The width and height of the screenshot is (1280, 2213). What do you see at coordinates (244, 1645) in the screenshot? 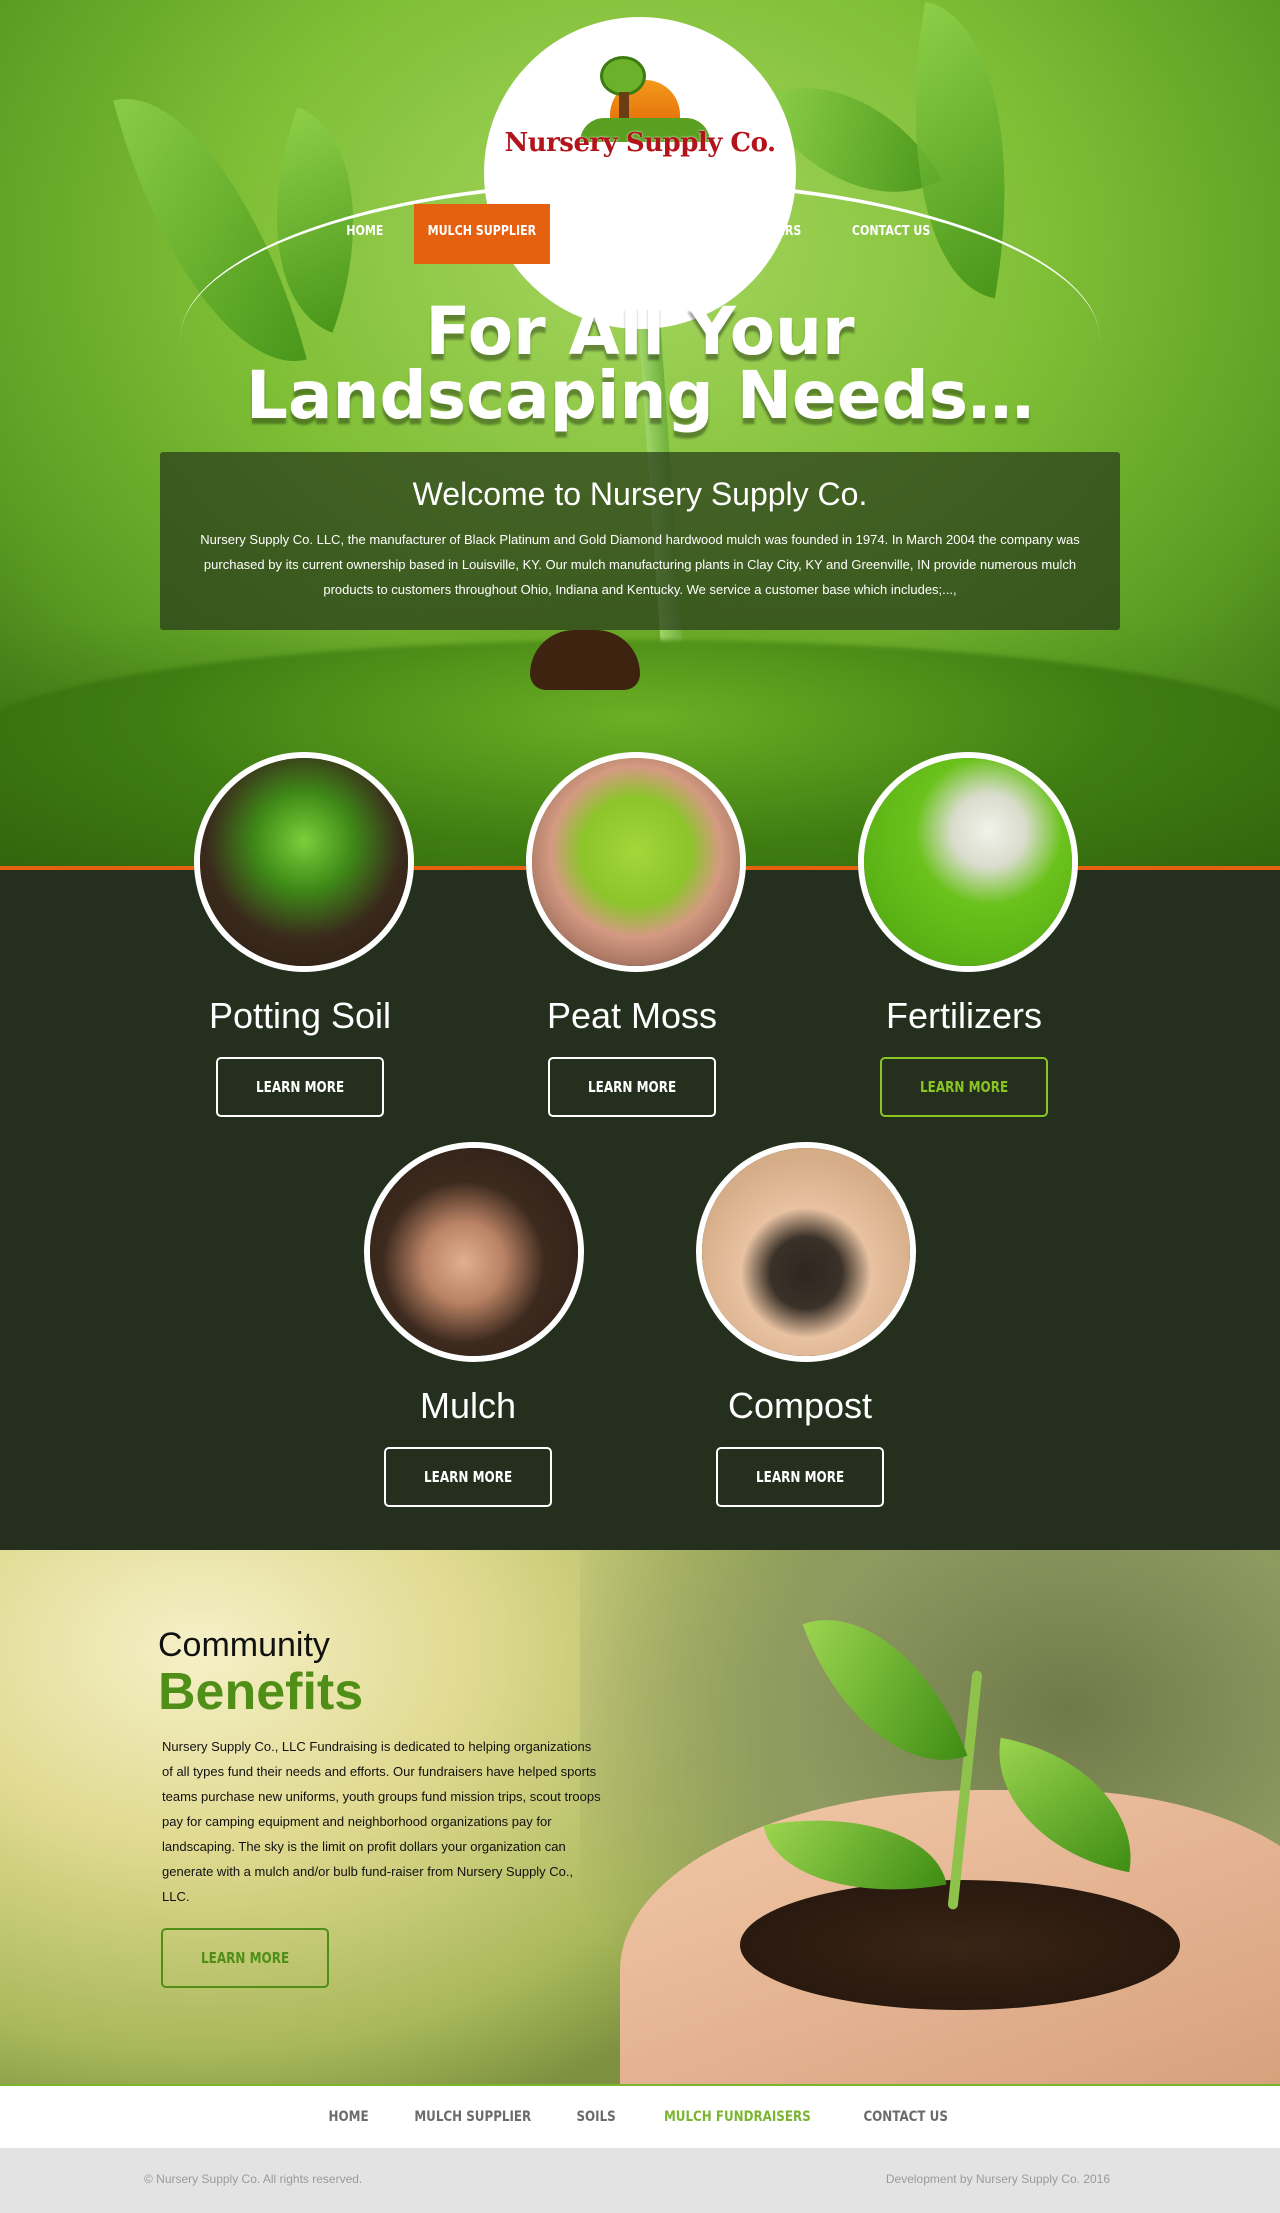
I see `community-heading-small: Community` at bounding box center [244, 1645].